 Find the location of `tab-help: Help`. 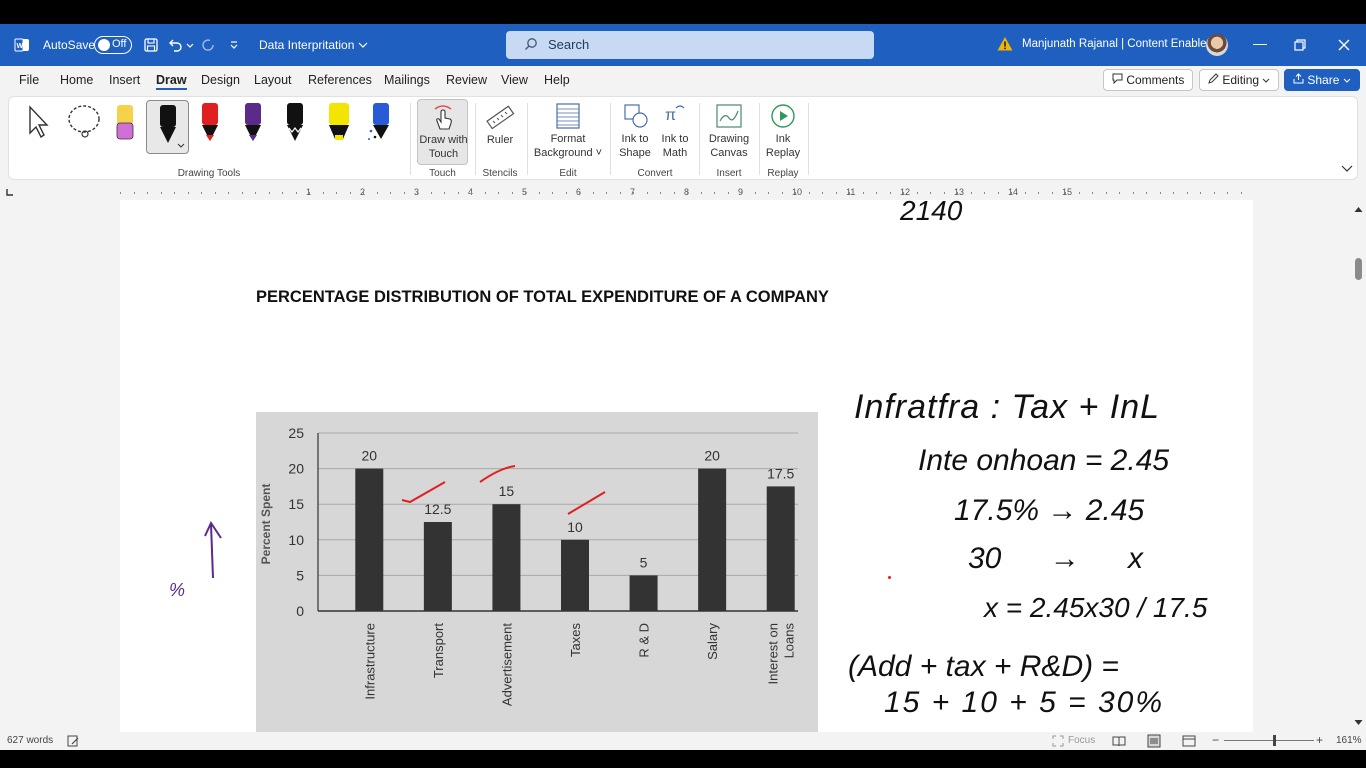

tab-help: Help is located at coordinates (557, 80).